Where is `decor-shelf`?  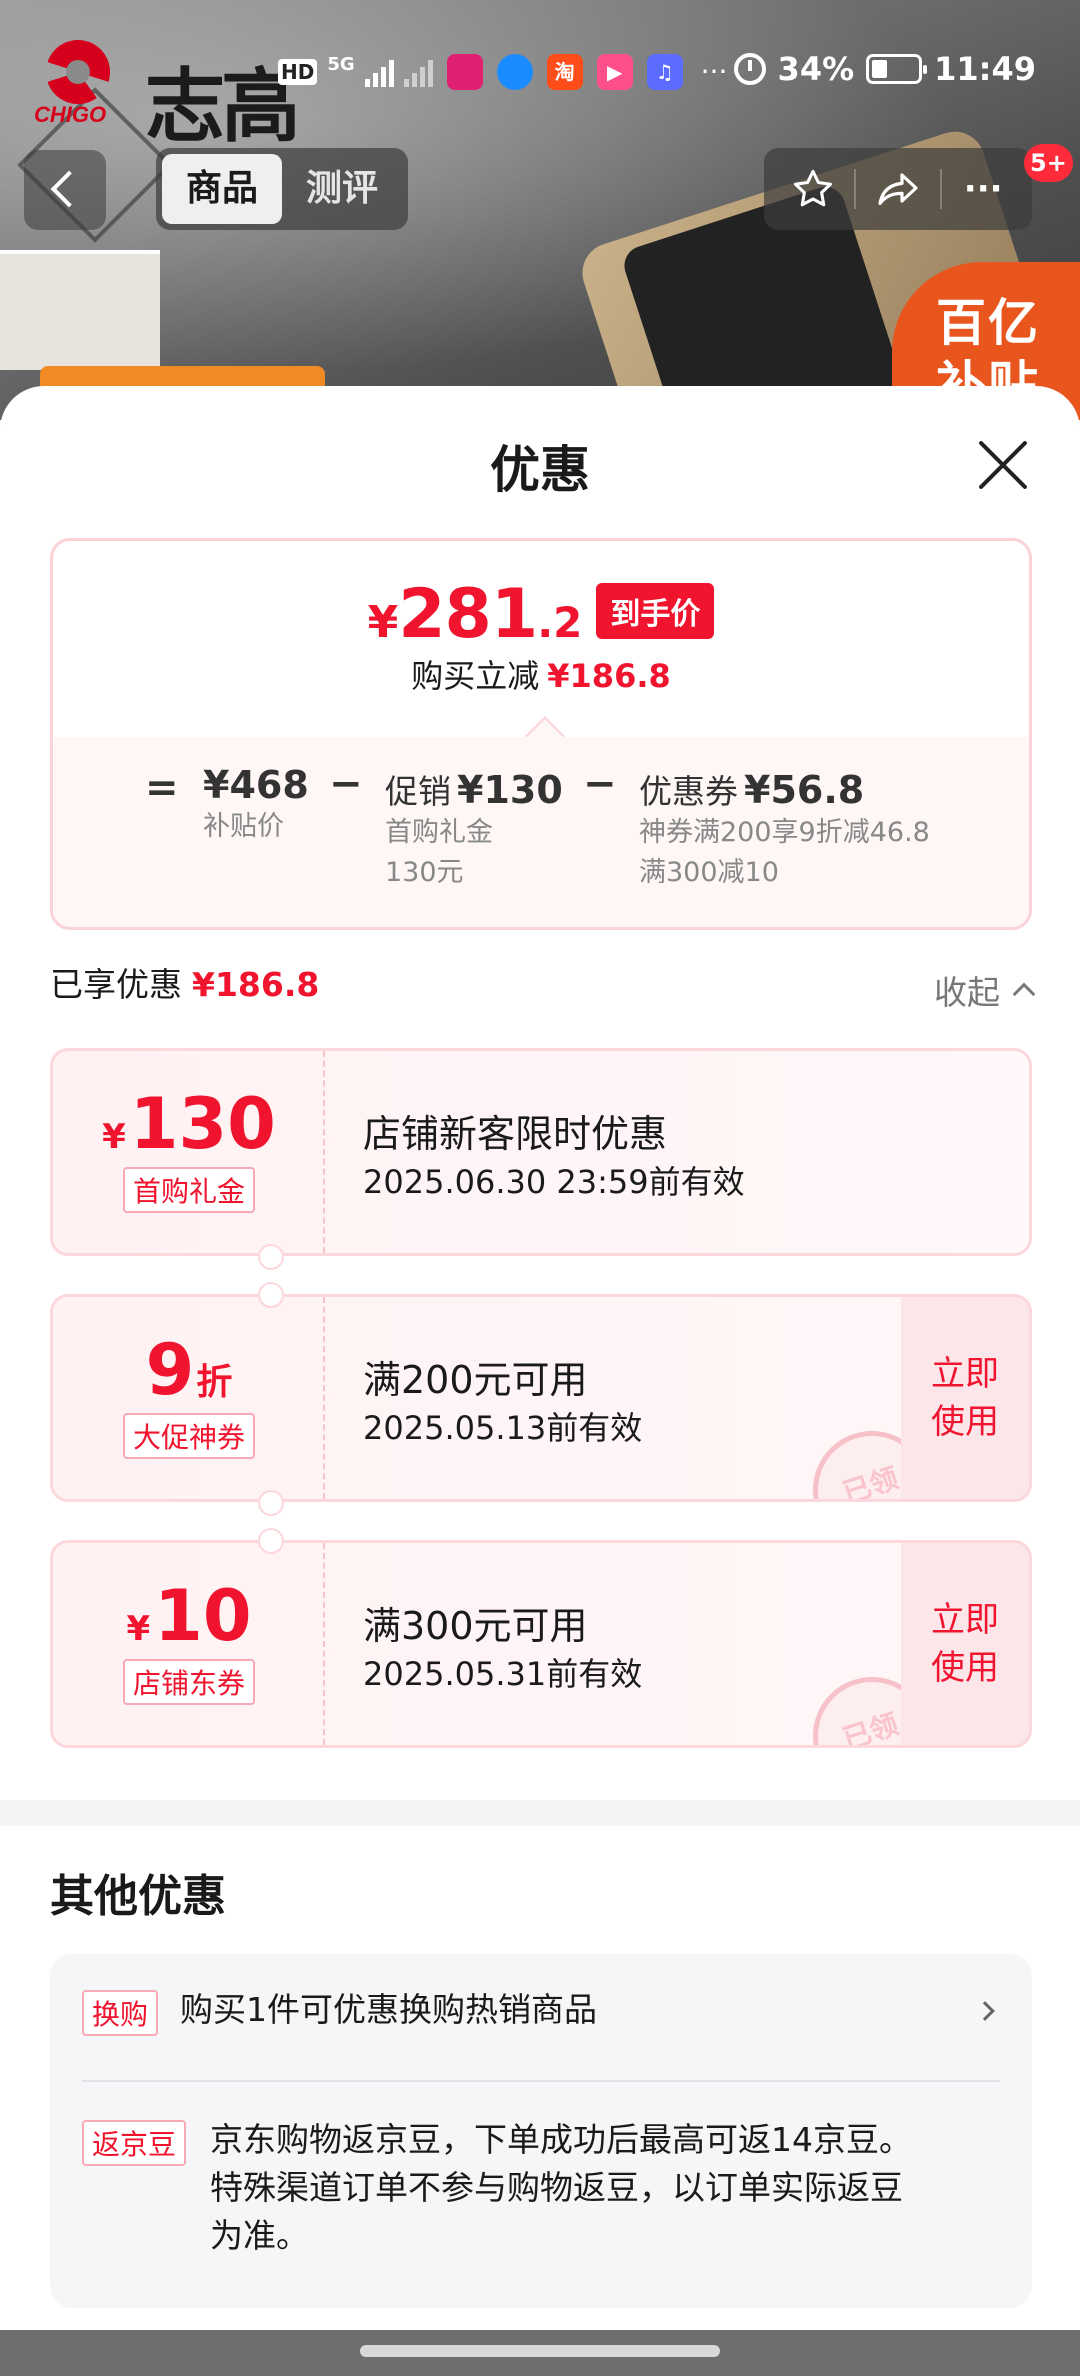 decor-shelf is located at coordinates (80, 310).